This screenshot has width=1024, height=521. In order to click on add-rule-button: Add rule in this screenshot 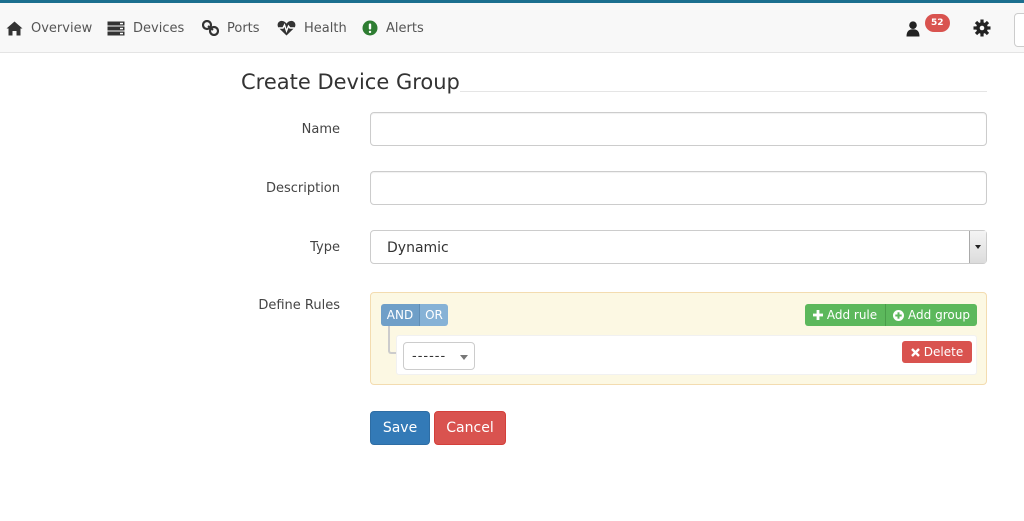, I will do `click(845, 315)`.